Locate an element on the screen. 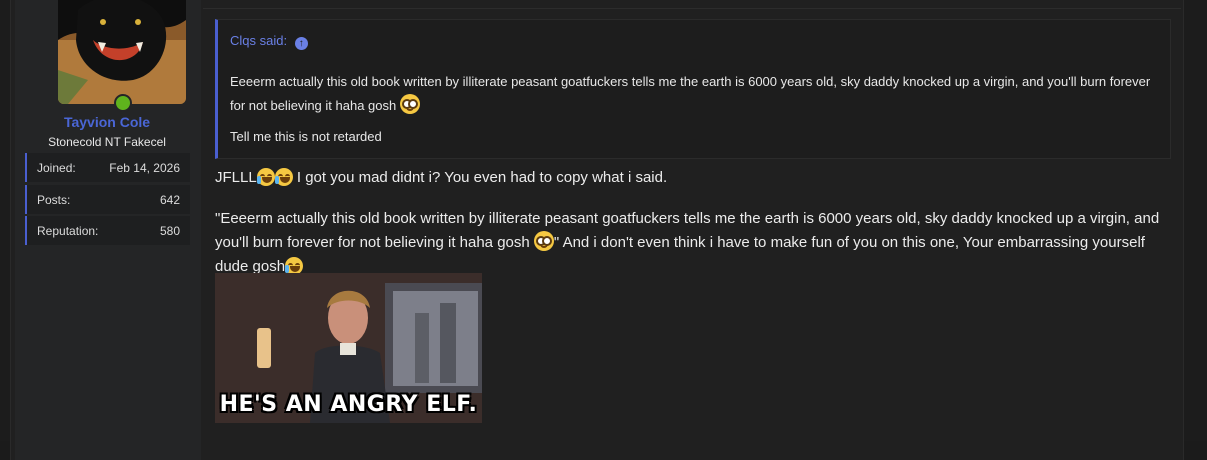 Image resolution: width=1207 pixels, height=460 pixels. jump-to-quote-icon: ↑ is located at coordinates (301, 43).